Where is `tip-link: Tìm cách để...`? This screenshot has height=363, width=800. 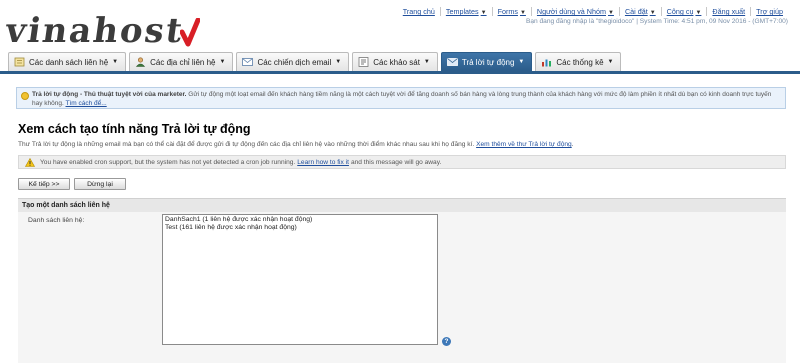
tip-link: Tìm cách để... is located at coordinates (86, 103).